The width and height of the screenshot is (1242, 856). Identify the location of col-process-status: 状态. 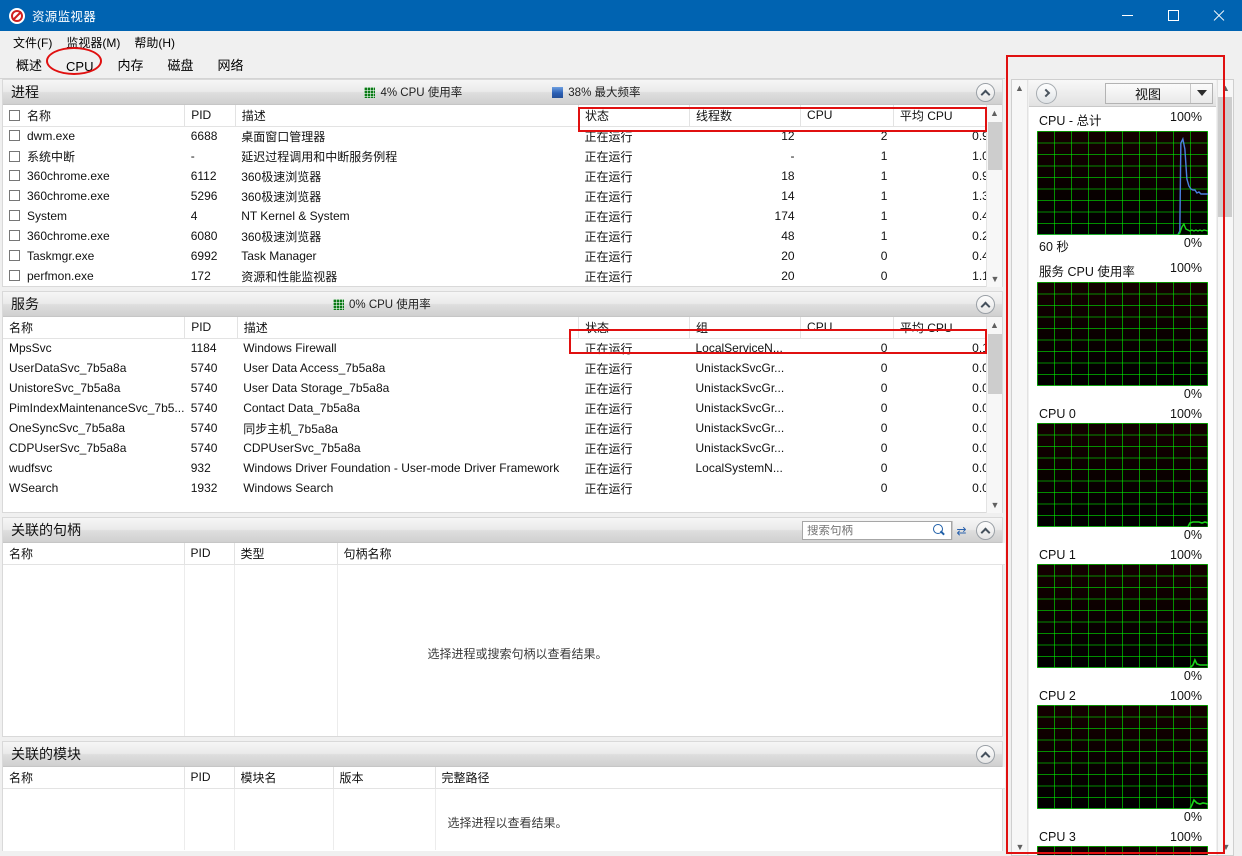
(634, 116).